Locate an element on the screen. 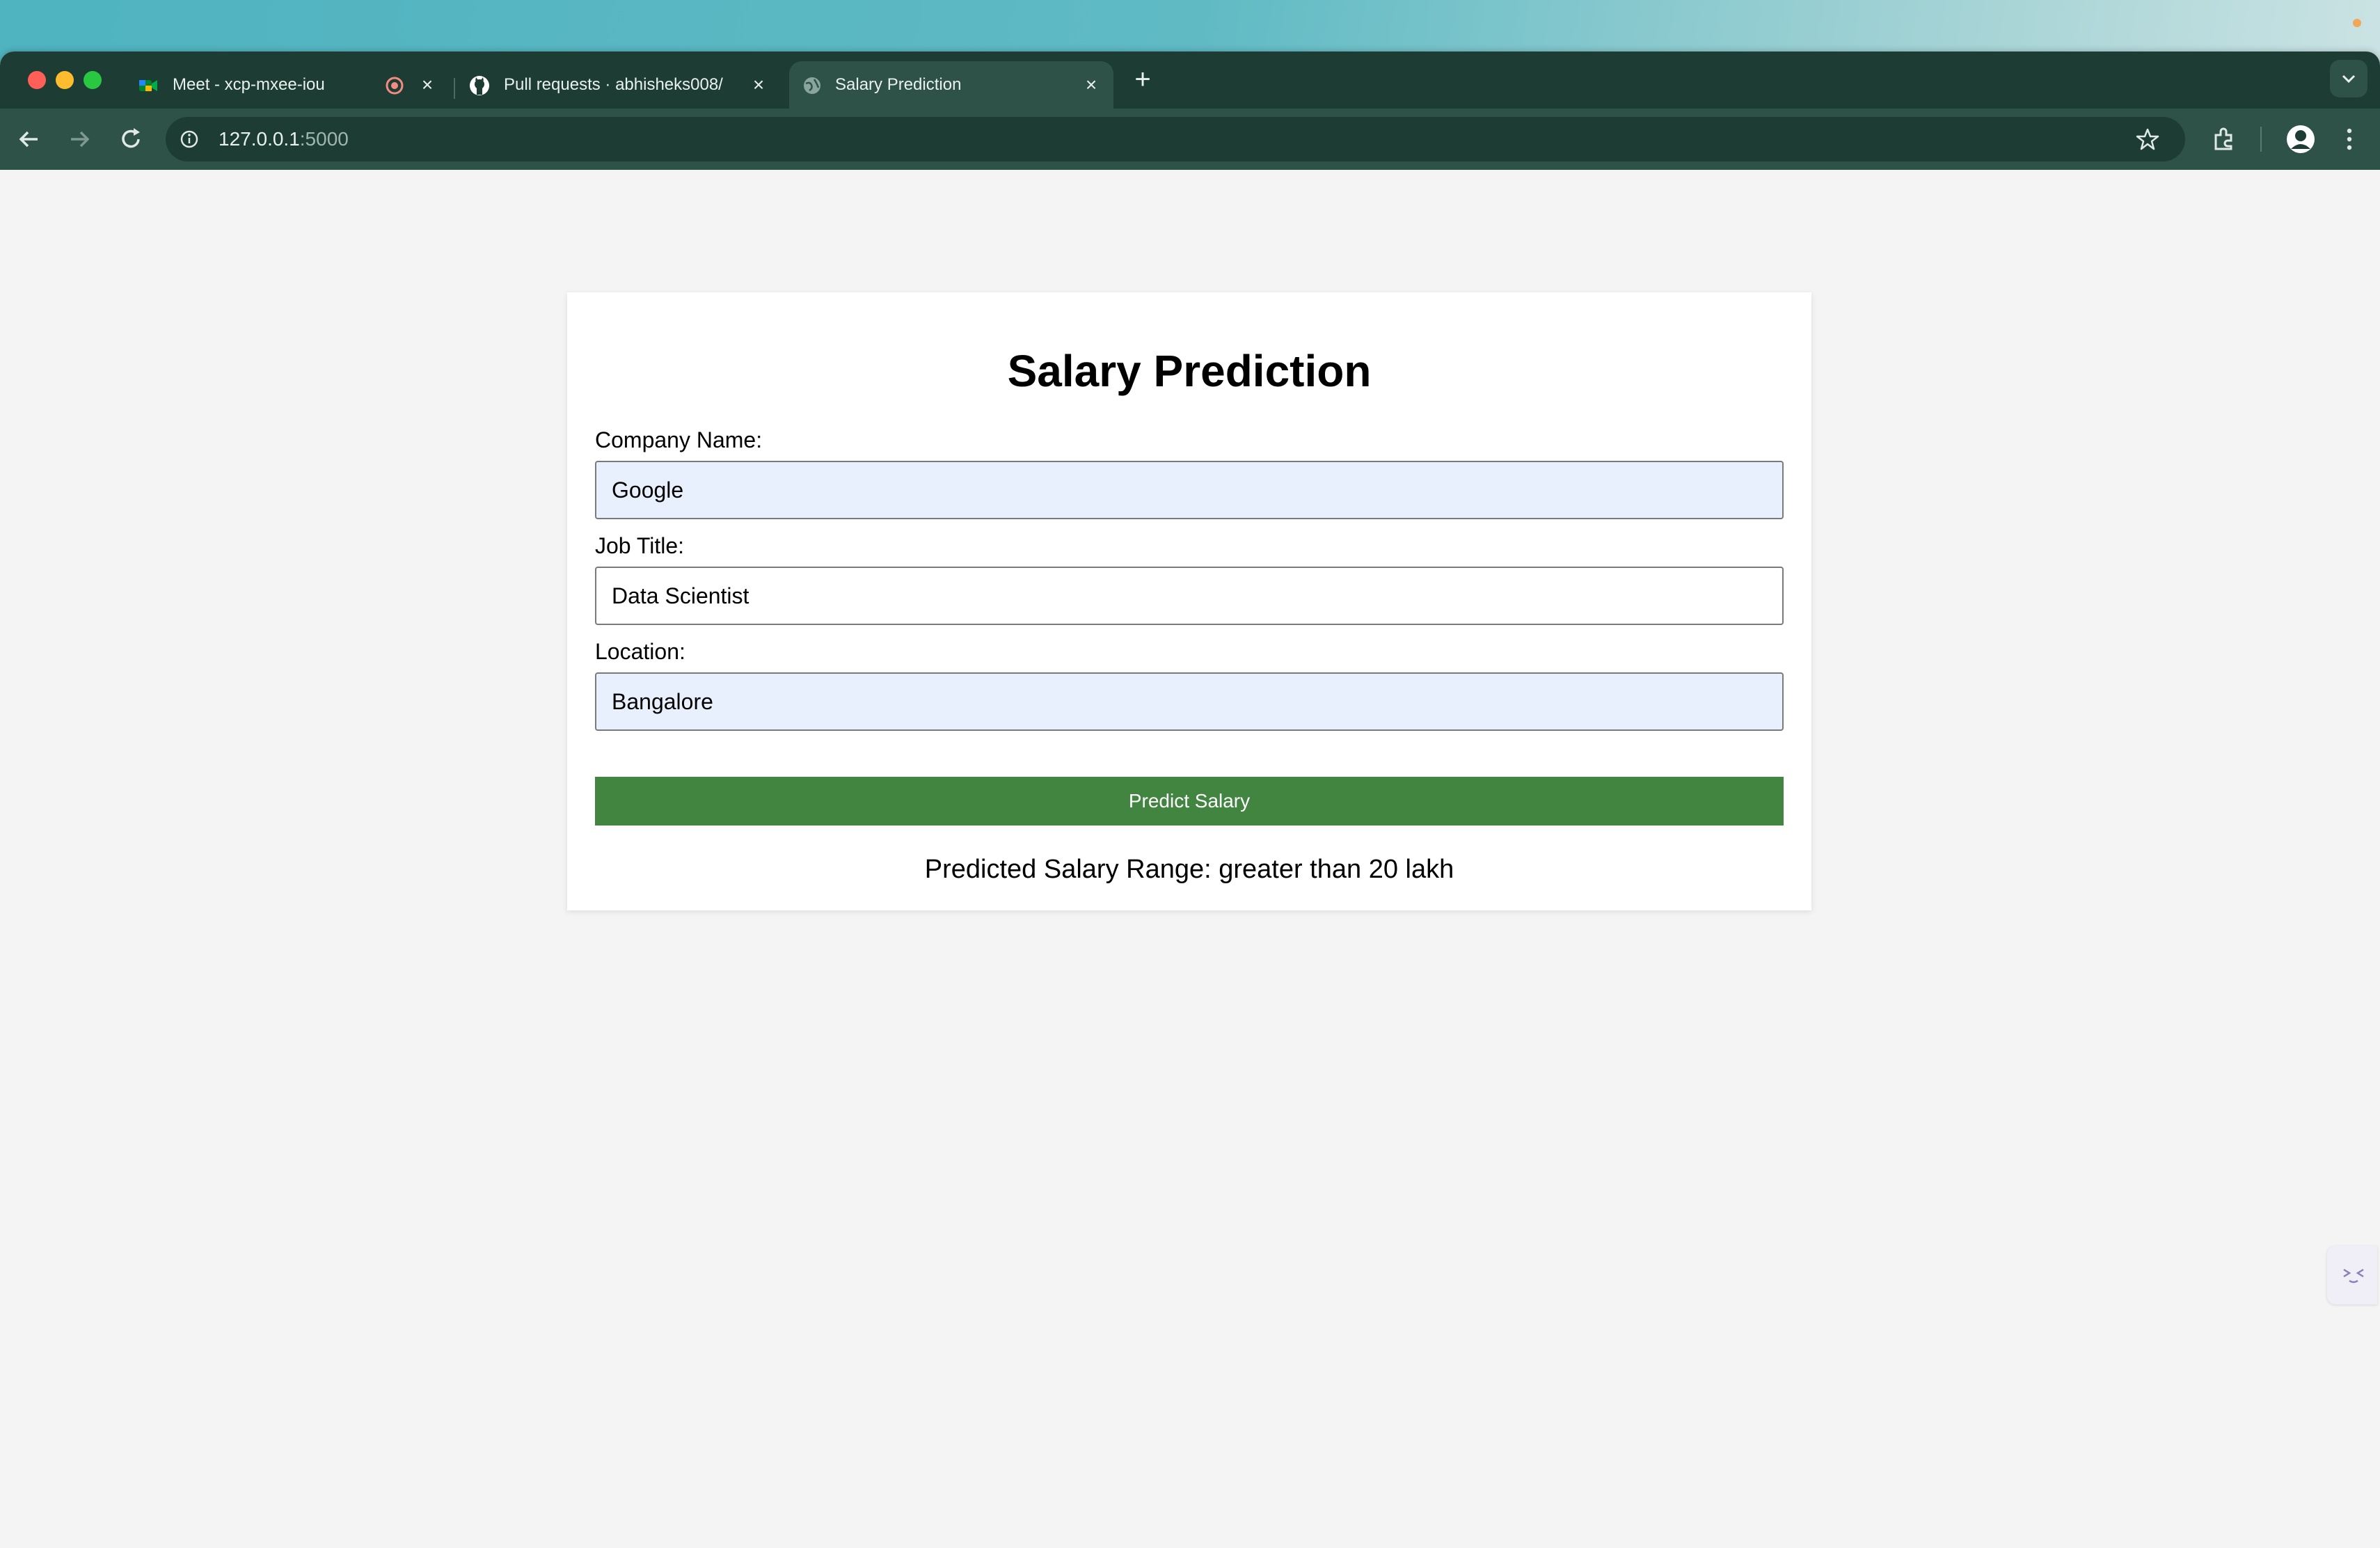  side-panel-widget is located at coordinates (2352, 1275).